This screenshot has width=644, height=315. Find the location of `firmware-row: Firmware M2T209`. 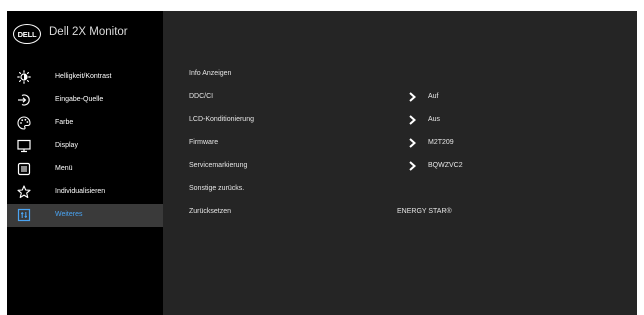

firmware-row: Firmware M2T209 is located at coordinates (409, 144).